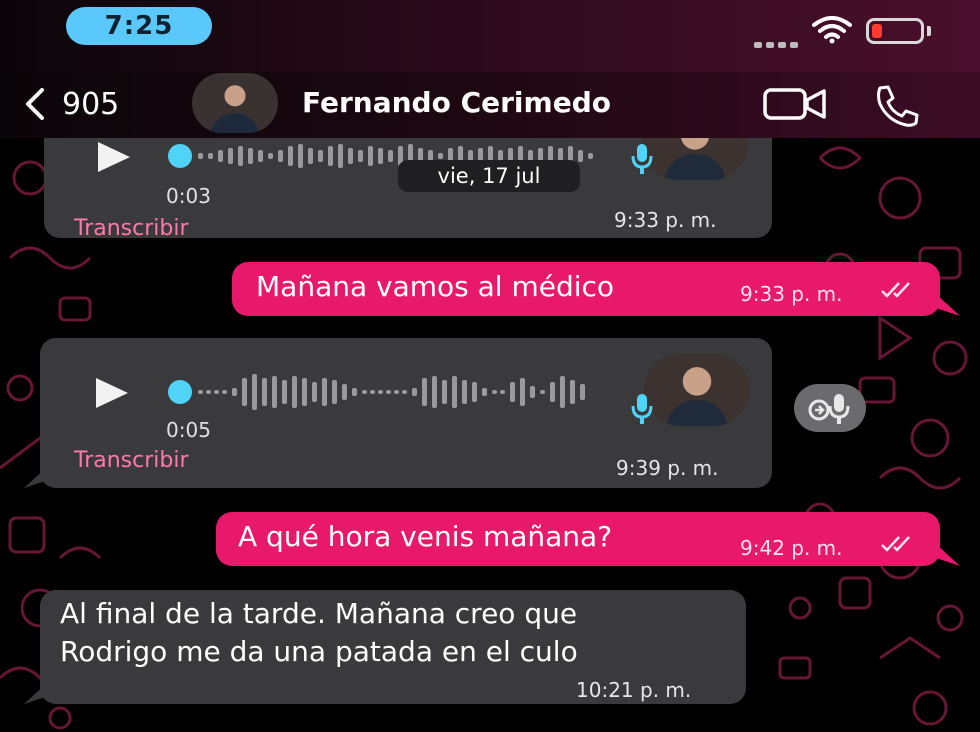 Image resolution: width=980 pixels, height=732 pixels. Describe the element at coordinates (382, 392) in the screenshot. I see `voice-waveform` at that location.